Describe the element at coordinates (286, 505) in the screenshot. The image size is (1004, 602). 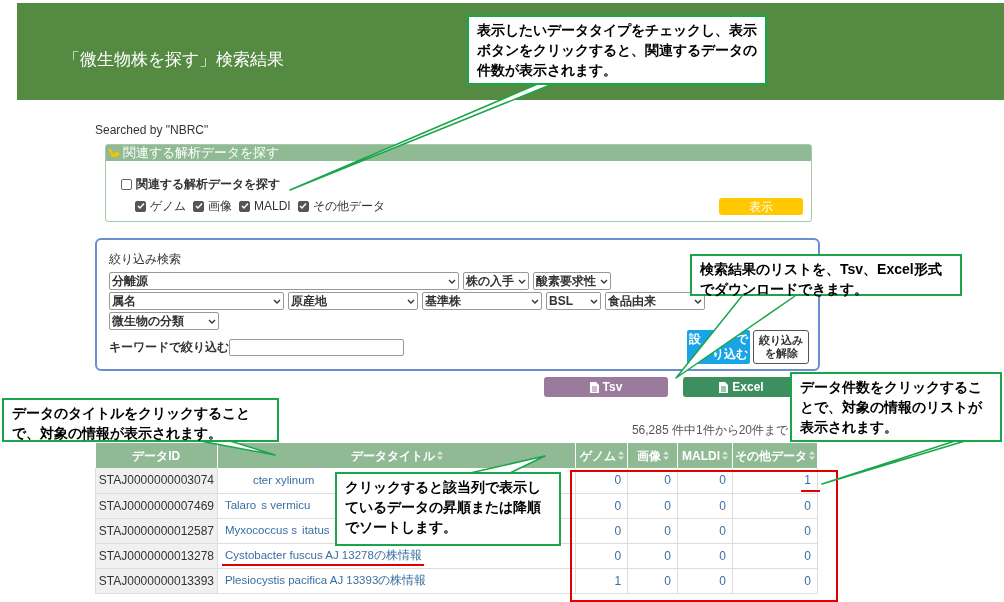
I see `title-link: s vermicu` at that location.